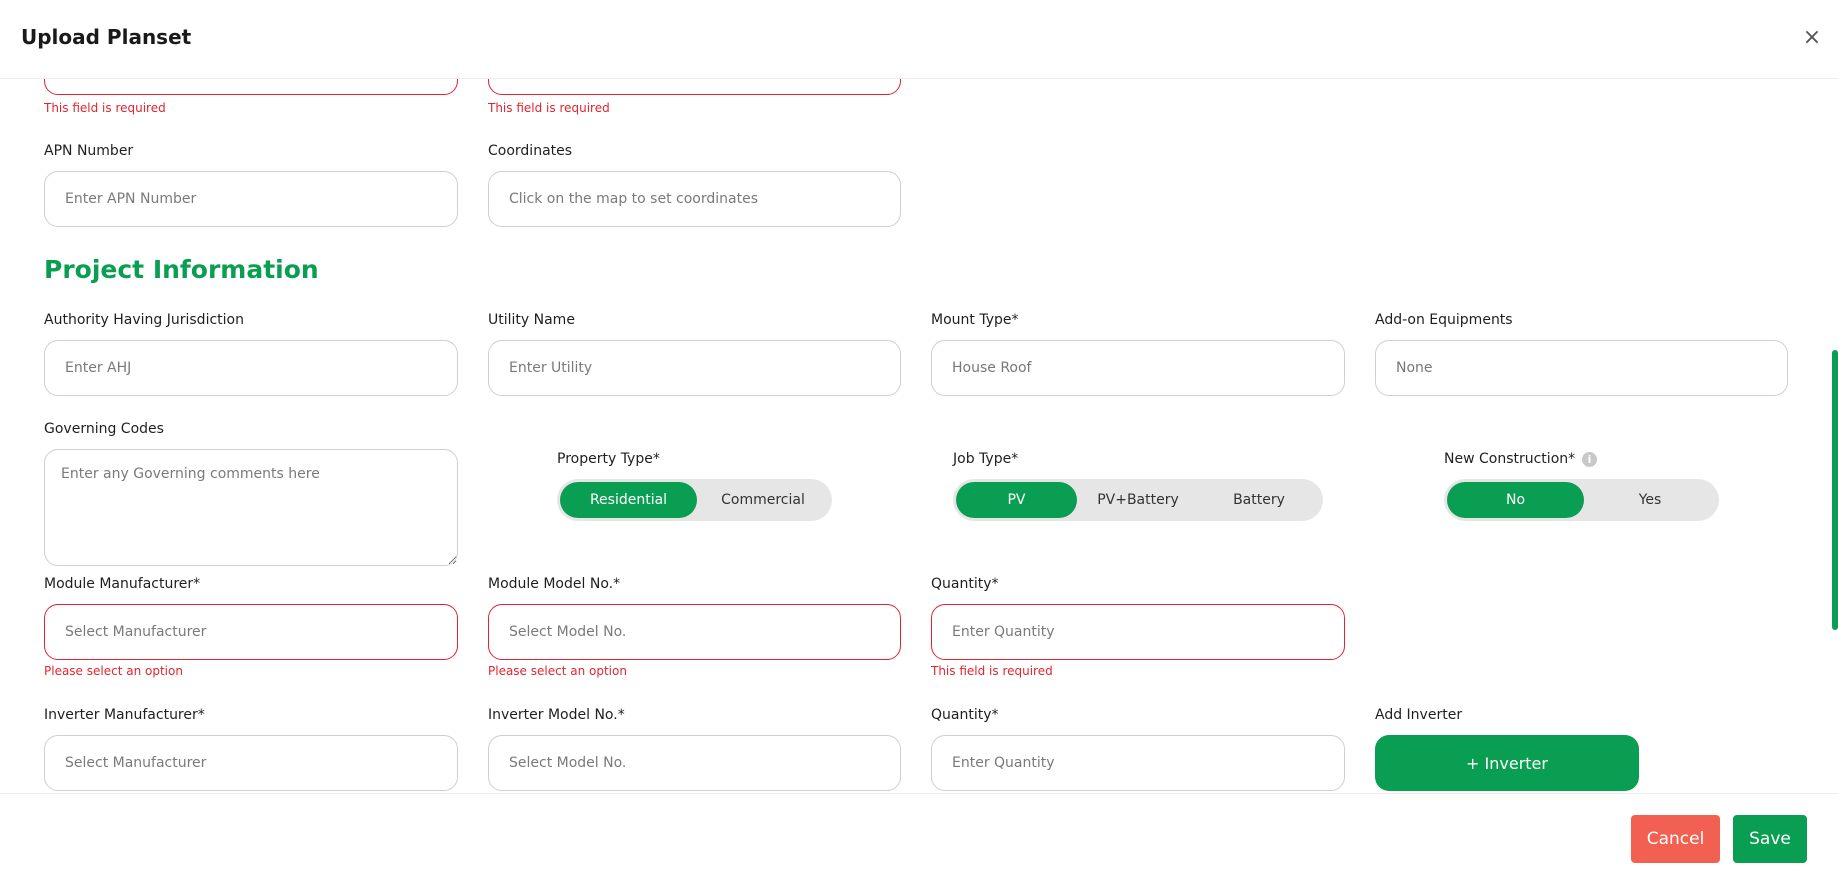 Image resolution: width=1838 pixels, height=882 pixels. I want to click on job-type-toggle: PV PV+Battery Battery, so click(1138, 500).